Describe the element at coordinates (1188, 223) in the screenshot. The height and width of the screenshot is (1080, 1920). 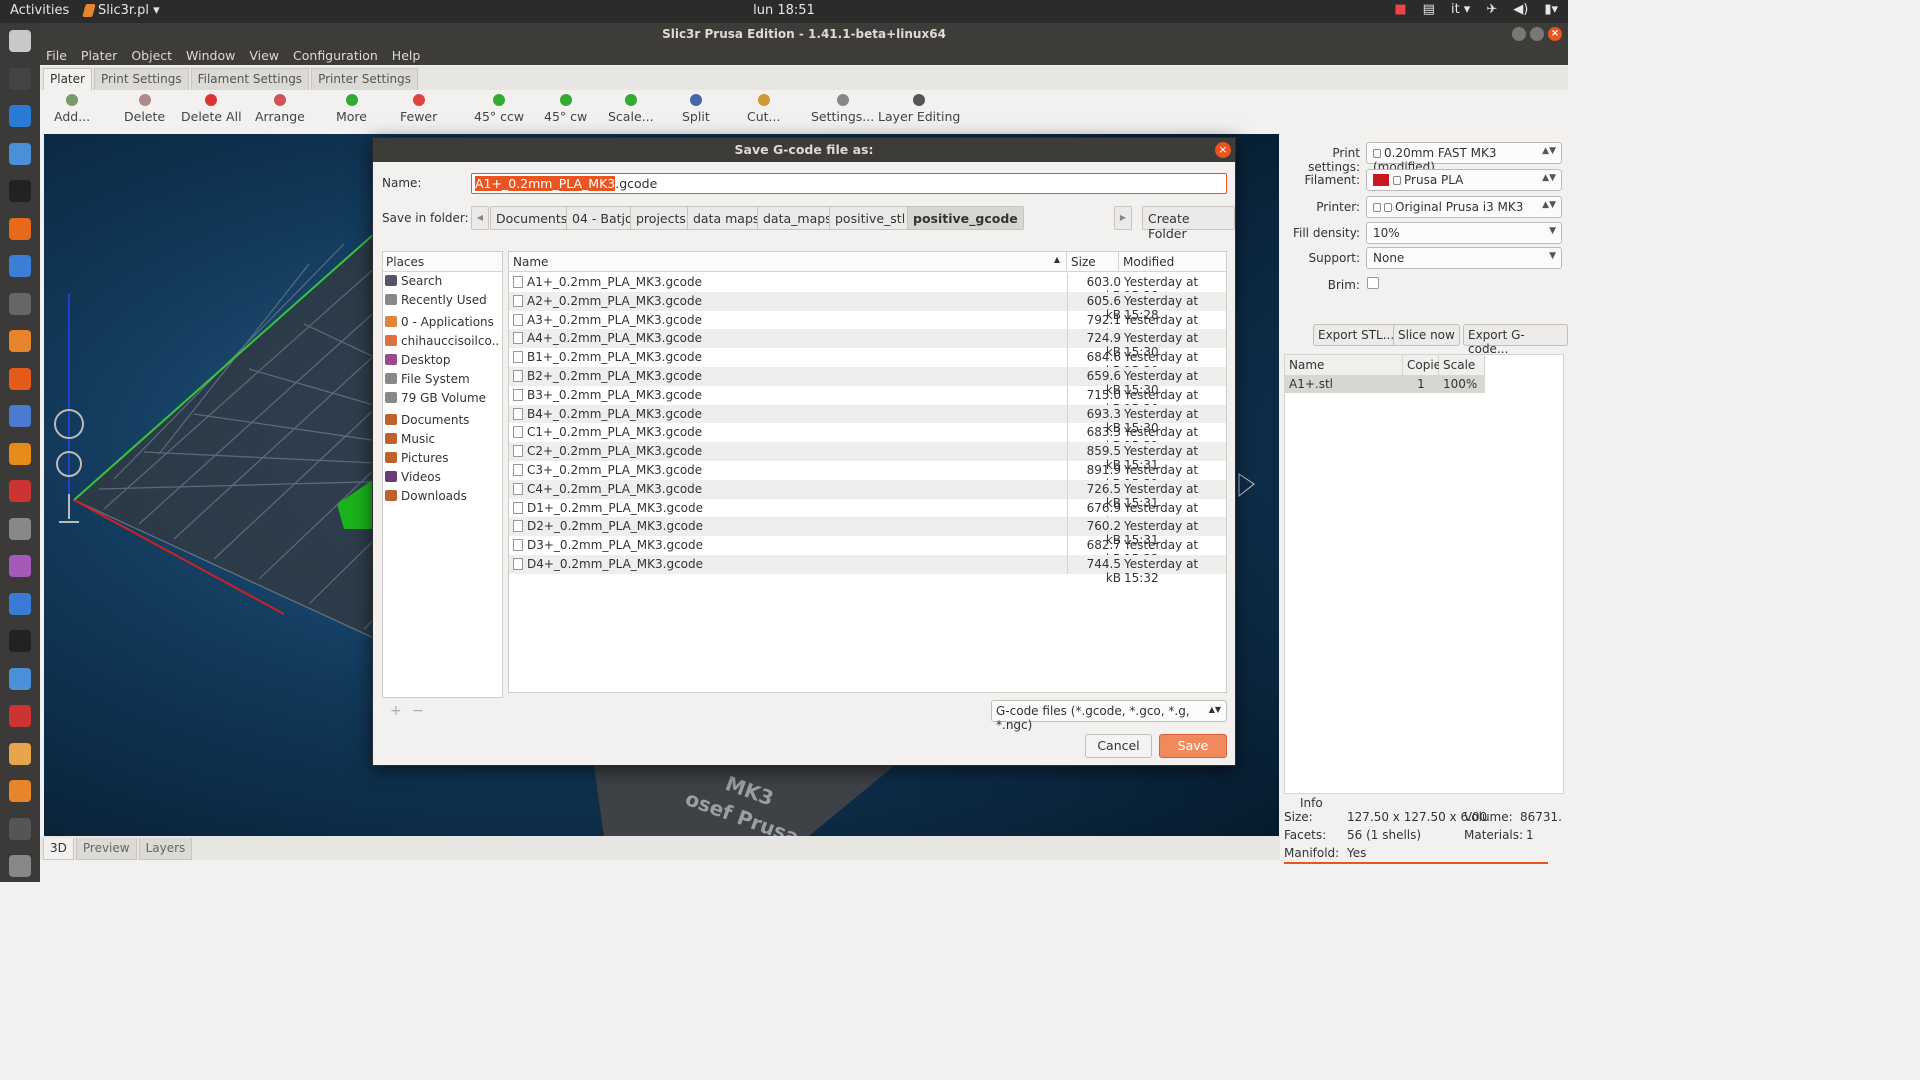
I see `create-folder-button: Create Folder` at that location.